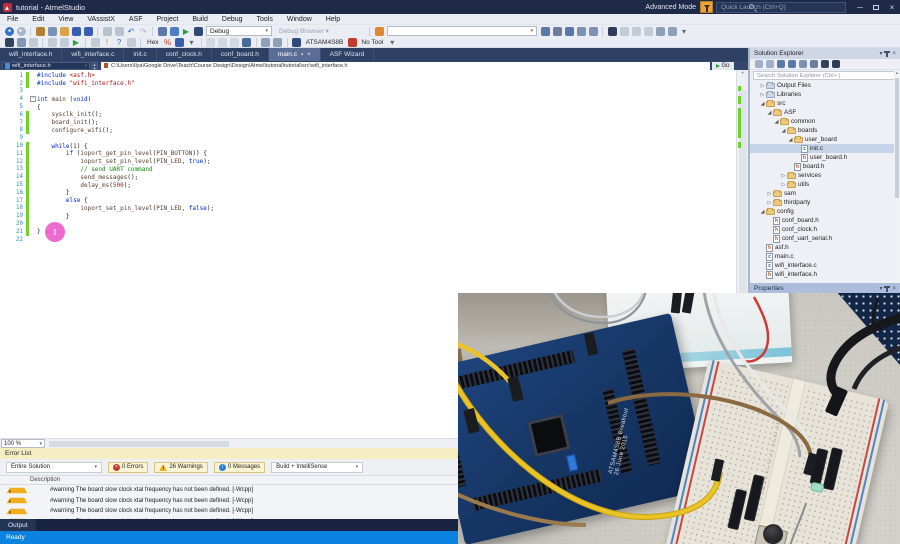 The height and width of the screenshot is (544, 900). What do you see at coordinates (180, 42) in the screenshot?
I see `memory-icon` at bounding box center [180, 42].